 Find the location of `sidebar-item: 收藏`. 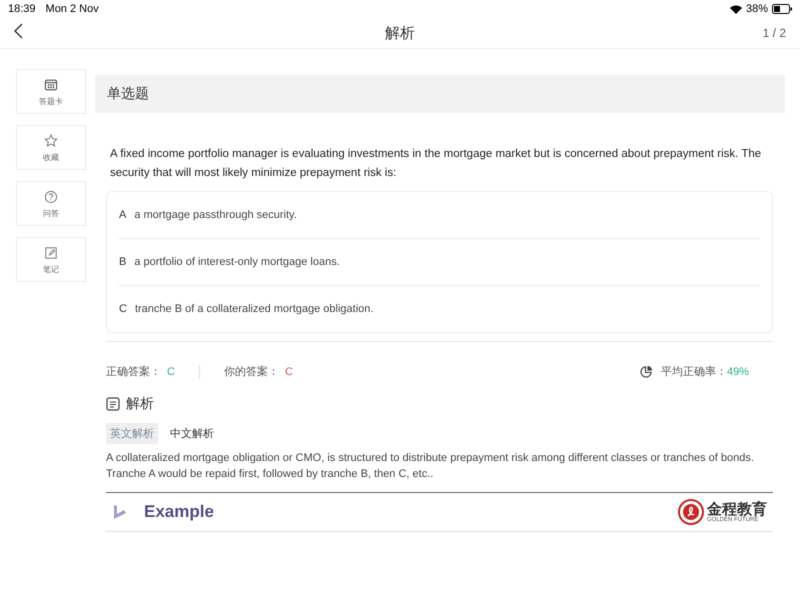

sidebar-item: 收藏 is located at coordinates (51, 147).